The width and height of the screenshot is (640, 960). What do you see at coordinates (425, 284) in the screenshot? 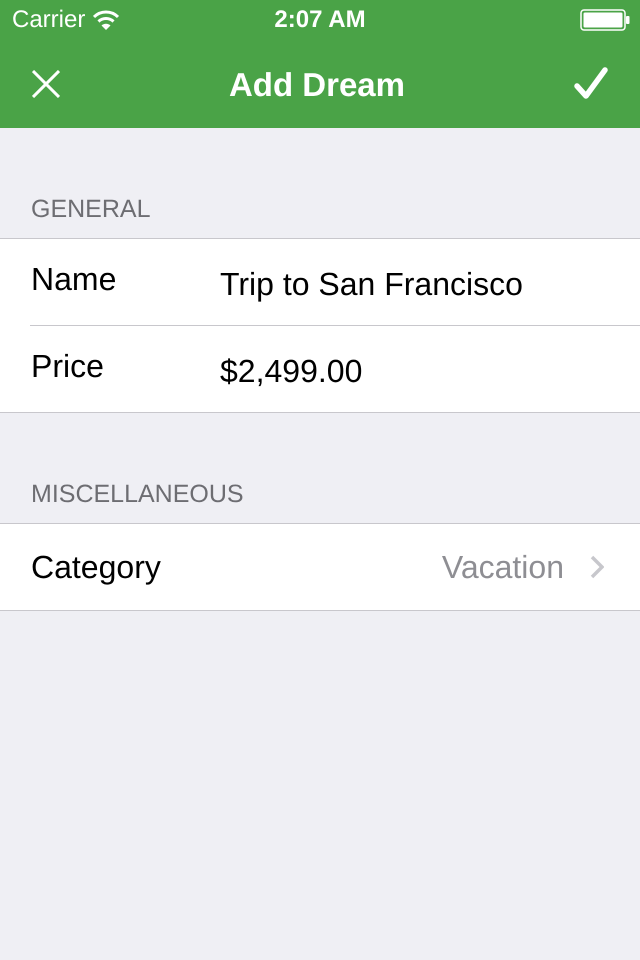
I see `text-field: Trip to San Francisco` at bounding box center [425, 284].